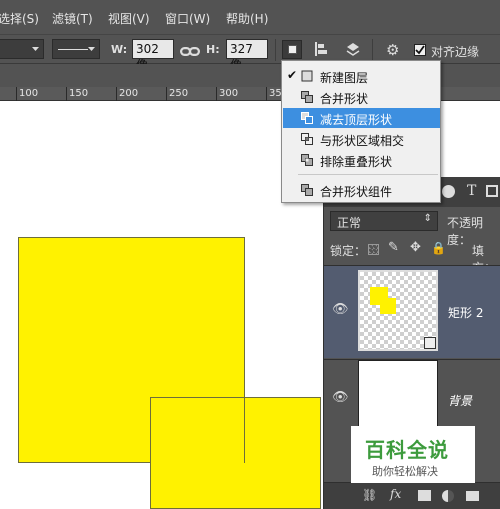 This screenshot has width=500, height=509. I want to click on menu-item-exclude-overlap: 排除重叠形状, so click(361, 160).